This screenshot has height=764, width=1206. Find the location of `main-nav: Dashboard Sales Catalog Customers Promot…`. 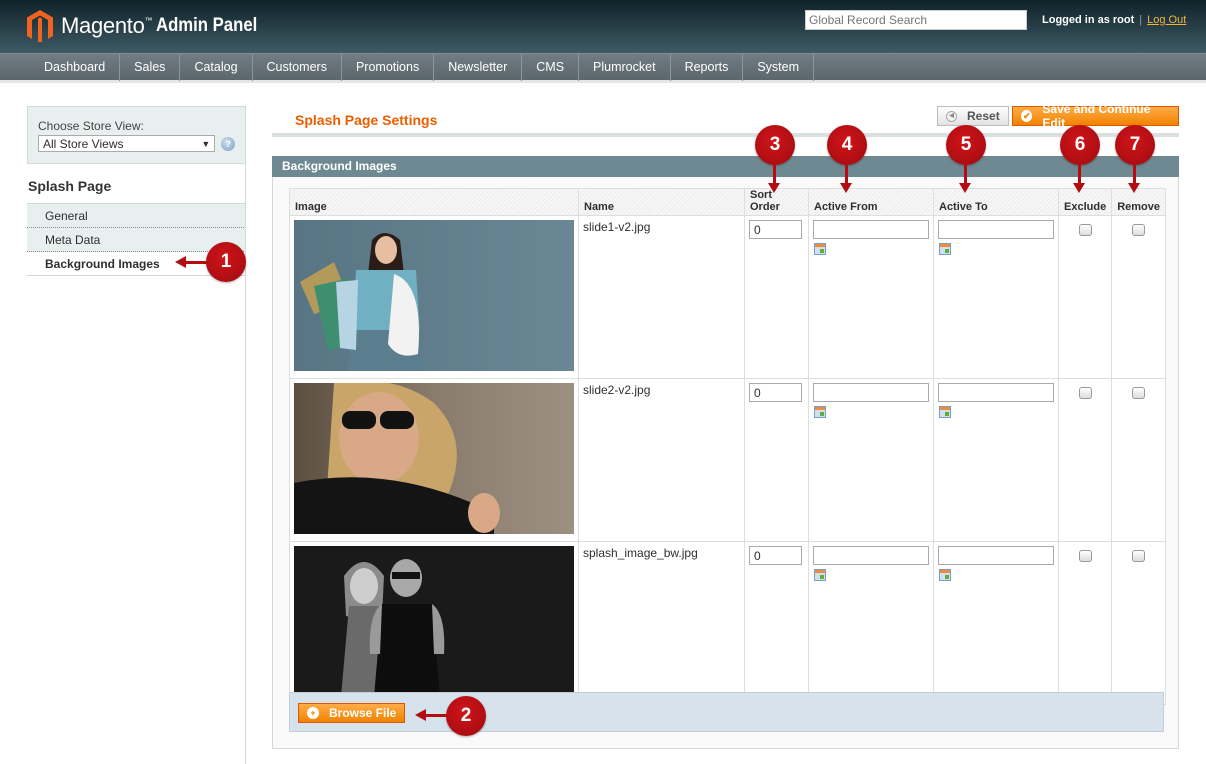

main-nav: Dashboard Sales Catalog Customers Promot… is located at coordinates (603, 68).